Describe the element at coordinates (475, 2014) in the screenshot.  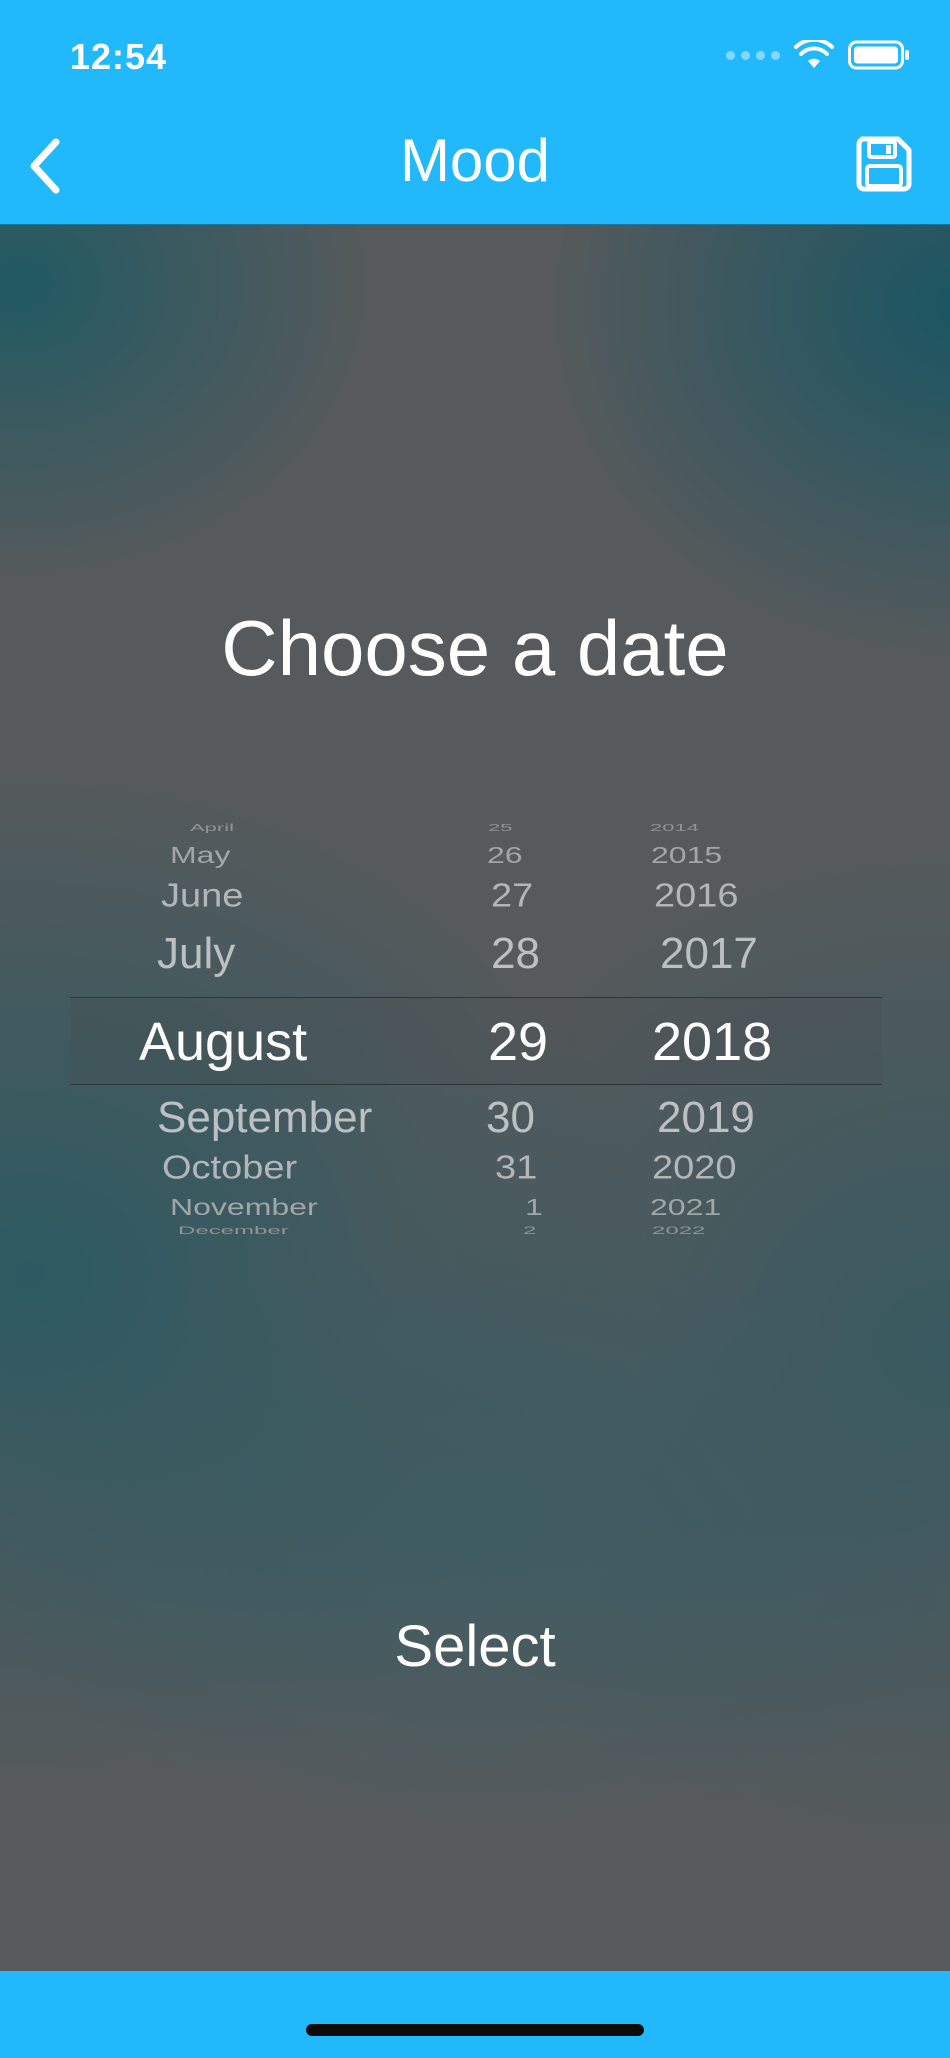
I see `bottom-bar` at that location.